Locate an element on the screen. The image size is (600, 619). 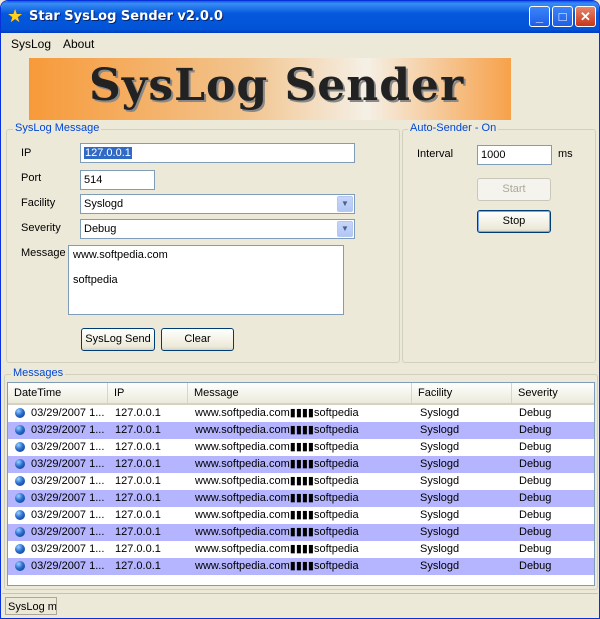
star-app-icon: ★ is located at coordinates (15, 16).